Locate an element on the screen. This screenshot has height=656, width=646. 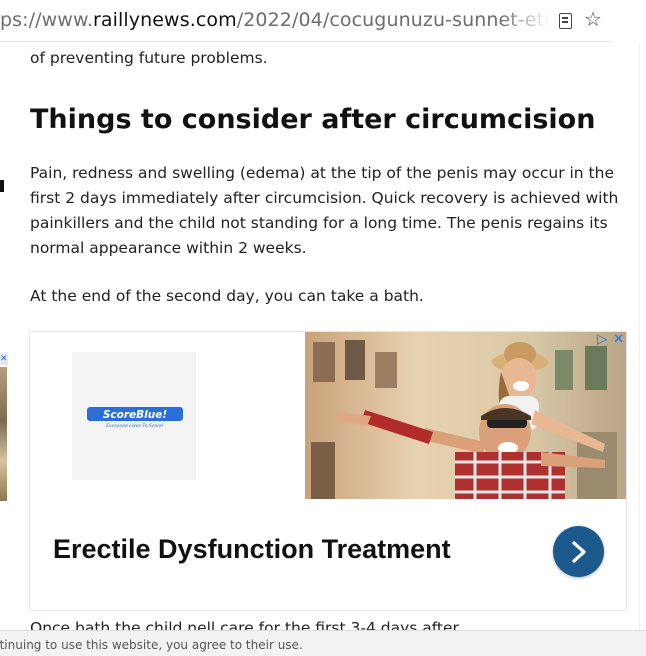
chevron-right-icon is located at coordinates (579, 552).